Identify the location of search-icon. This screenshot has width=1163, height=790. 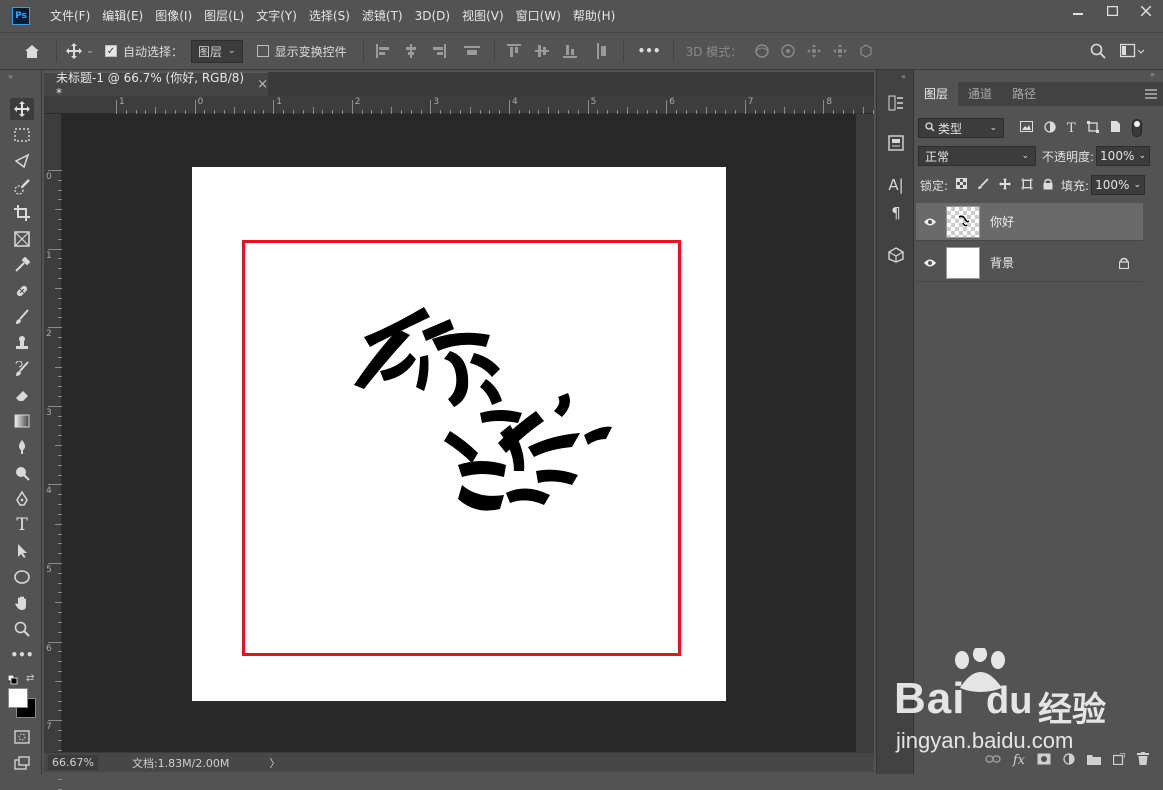
(1098, 51).